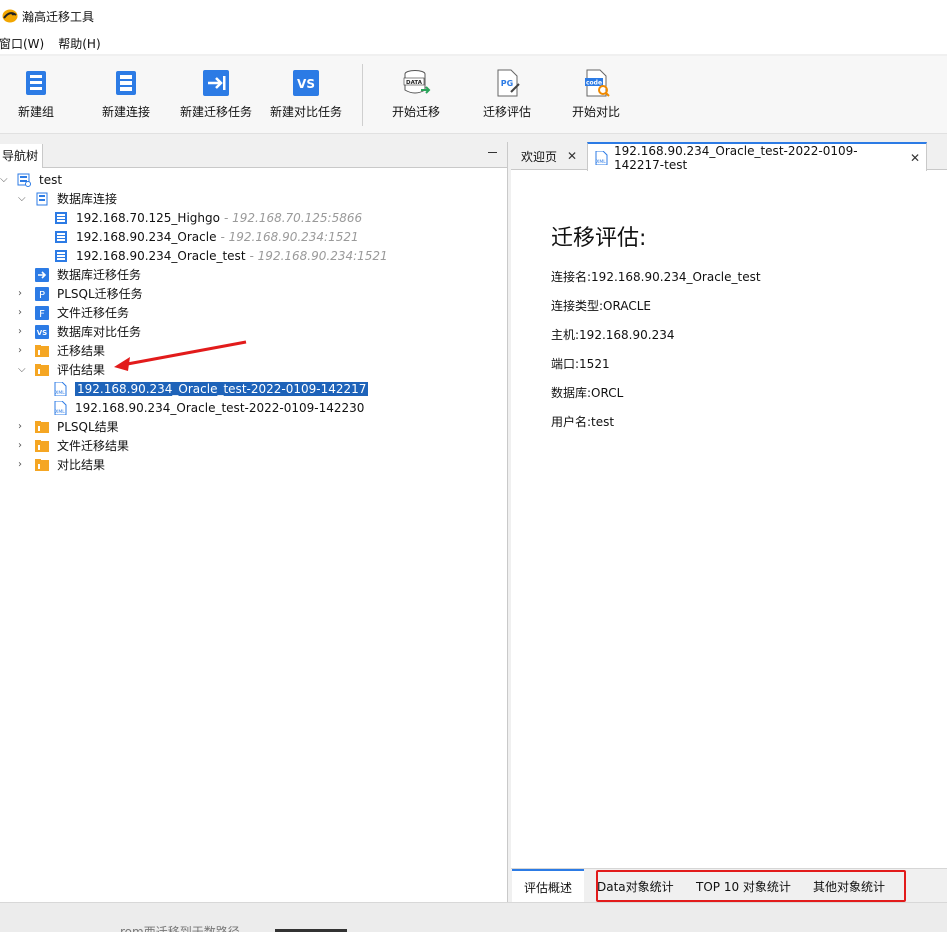 The width and height of the screenshot is (947, 932). What do you see at coordinates (473, 16) in the screenshot?
I see `title-bar: 瀚高迁移工具` at bounding box center [473, 16].